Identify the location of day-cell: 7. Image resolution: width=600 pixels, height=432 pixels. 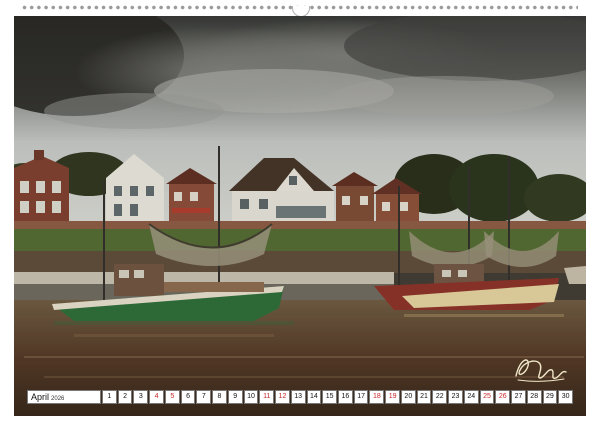
(204, 397).